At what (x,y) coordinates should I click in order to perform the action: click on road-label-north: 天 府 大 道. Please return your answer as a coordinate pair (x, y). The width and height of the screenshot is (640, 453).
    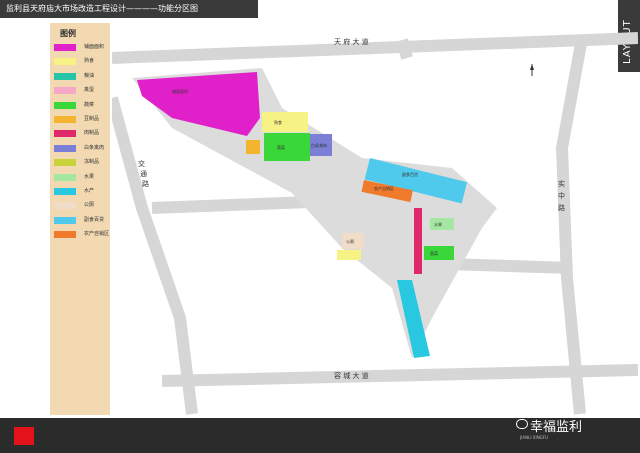
    Looking at the image, I should click on (351, 41).